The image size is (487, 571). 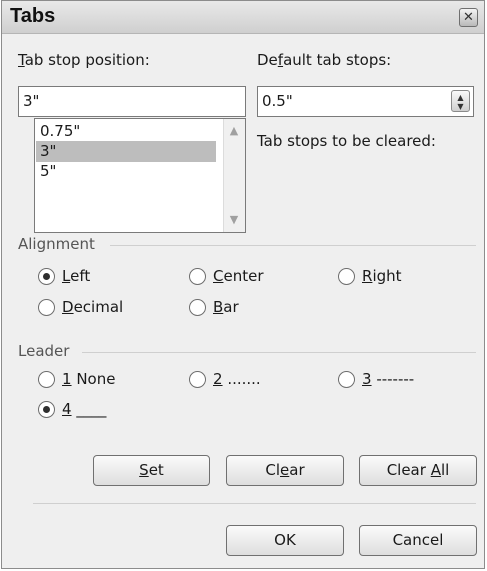 I want to click on close-button: ✕, so click(x=468, y=17).